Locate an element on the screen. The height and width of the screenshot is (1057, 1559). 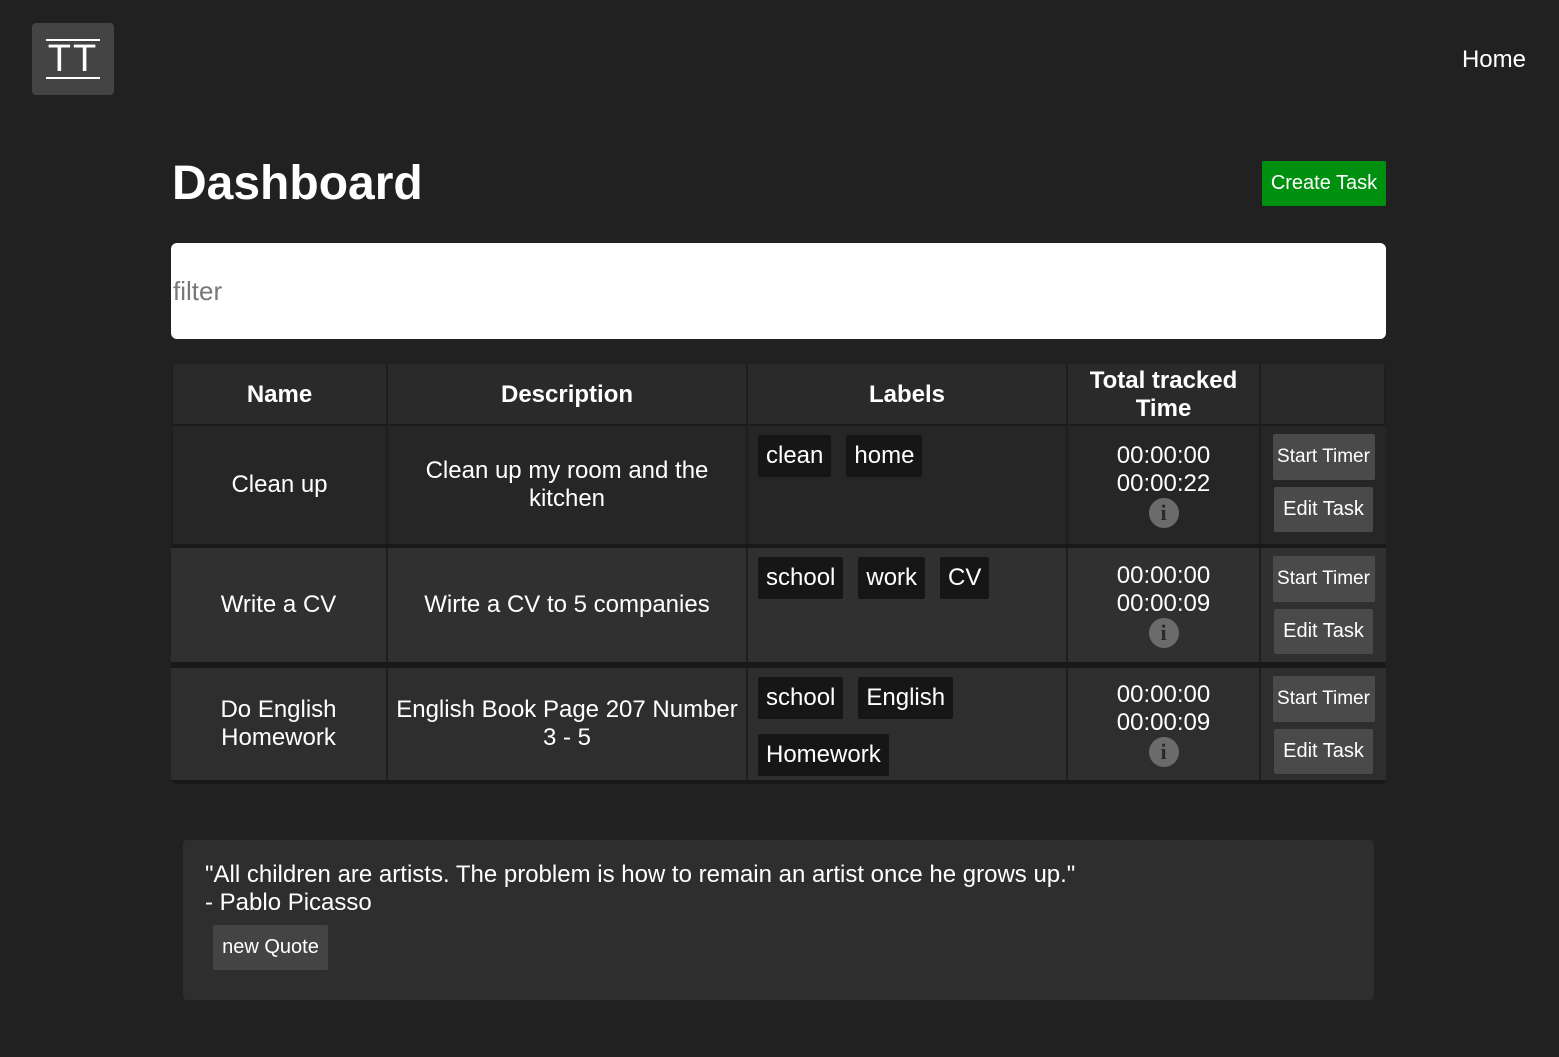
logo-top-line is located at coordinates (73, 40).